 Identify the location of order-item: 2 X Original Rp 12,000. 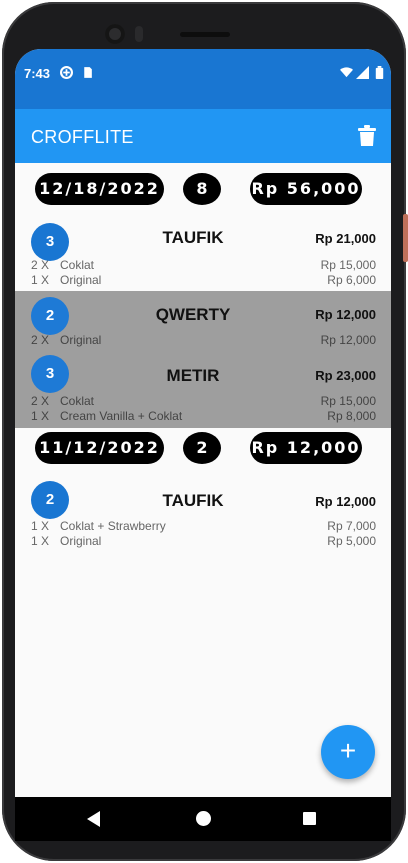
(203, 340).